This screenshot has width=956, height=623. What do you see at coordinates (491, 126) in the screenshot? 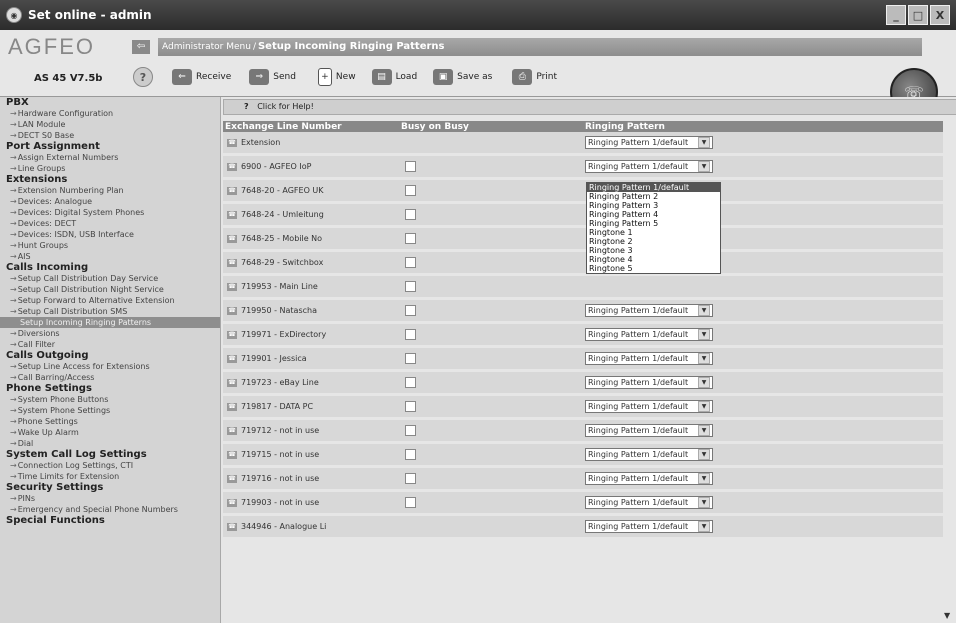
I see `column-header-busy: Busy on Busy` at bounding box center [491, 126].